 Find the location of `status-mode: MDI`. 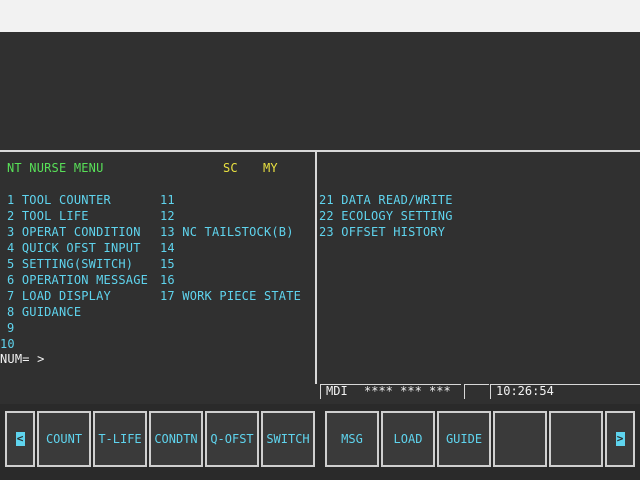

status-mode: MDI is located at coordinates (337, 391).